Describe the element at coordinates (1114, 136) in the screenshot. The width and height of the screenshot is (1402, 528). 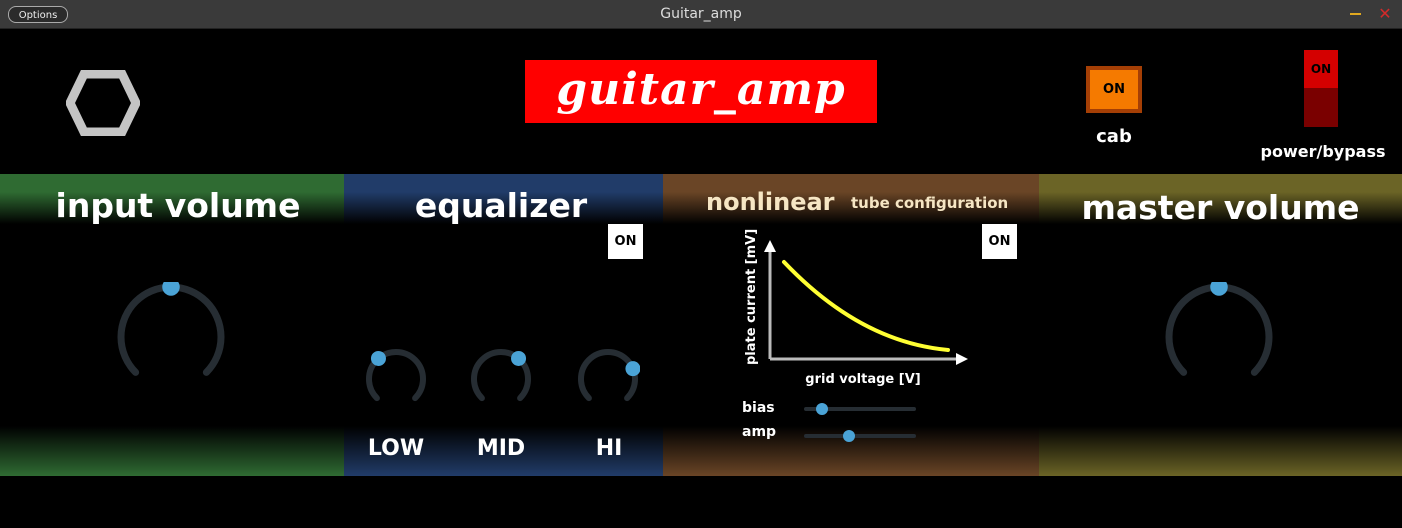
I see `cab-label: cab` at that location.